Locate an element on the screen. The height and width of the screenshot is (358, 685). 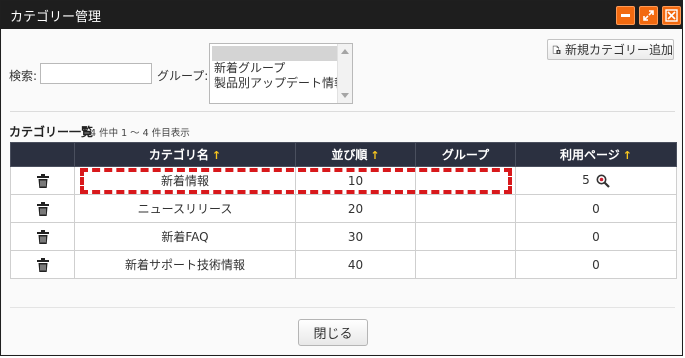
search-label: 検索: is located at coordinates (23, 76).